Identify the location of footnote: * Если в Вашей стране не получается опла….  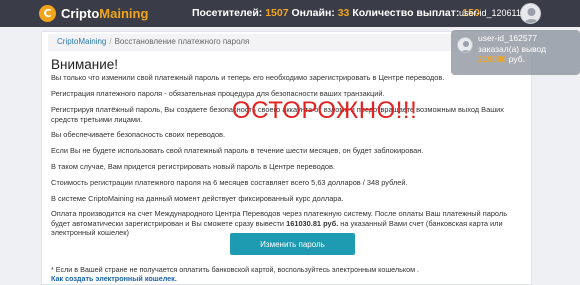
(235, 269).